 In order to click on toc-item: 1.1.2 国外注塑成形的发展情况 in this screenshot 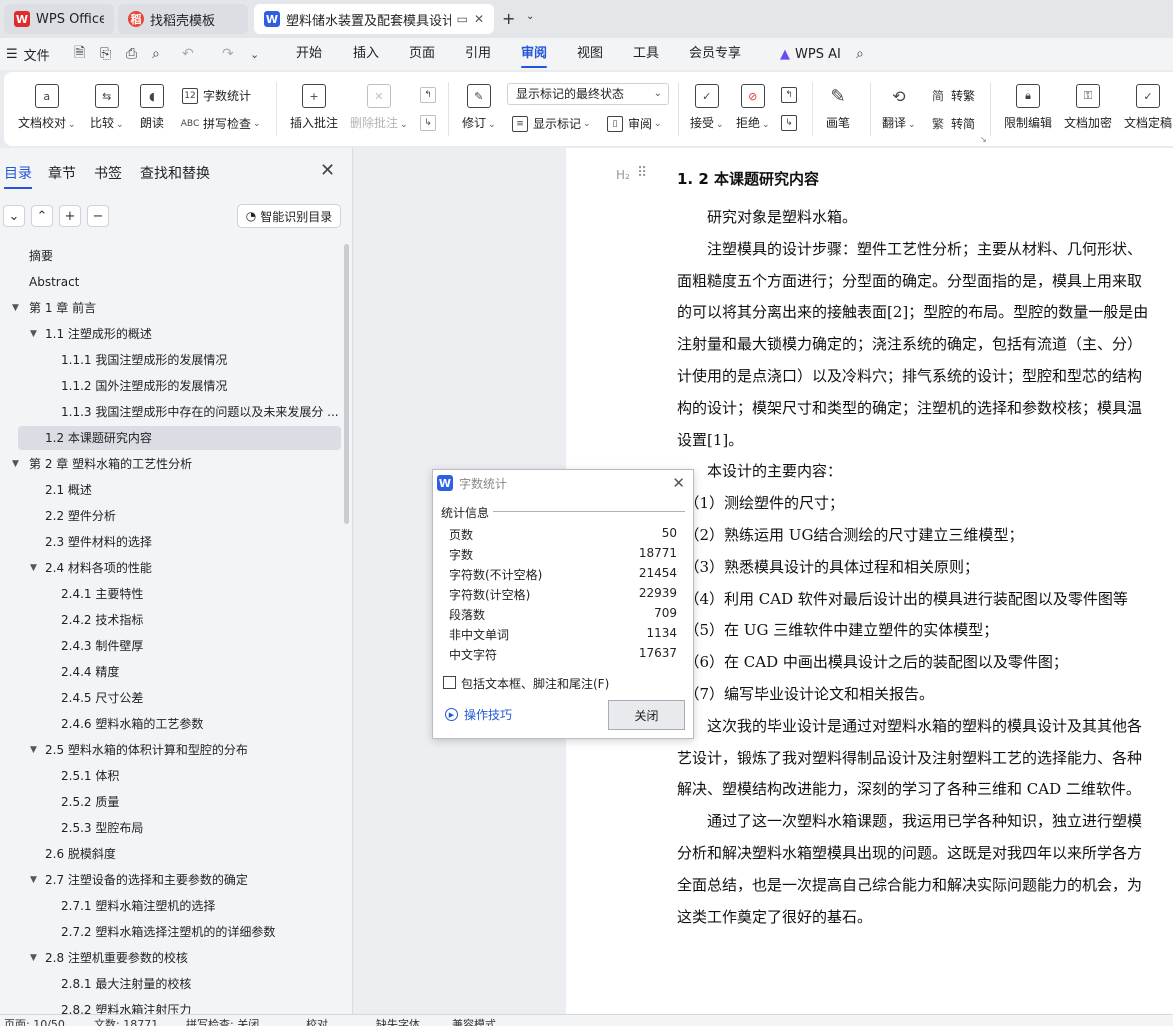, I will do `click(170, 386)`.